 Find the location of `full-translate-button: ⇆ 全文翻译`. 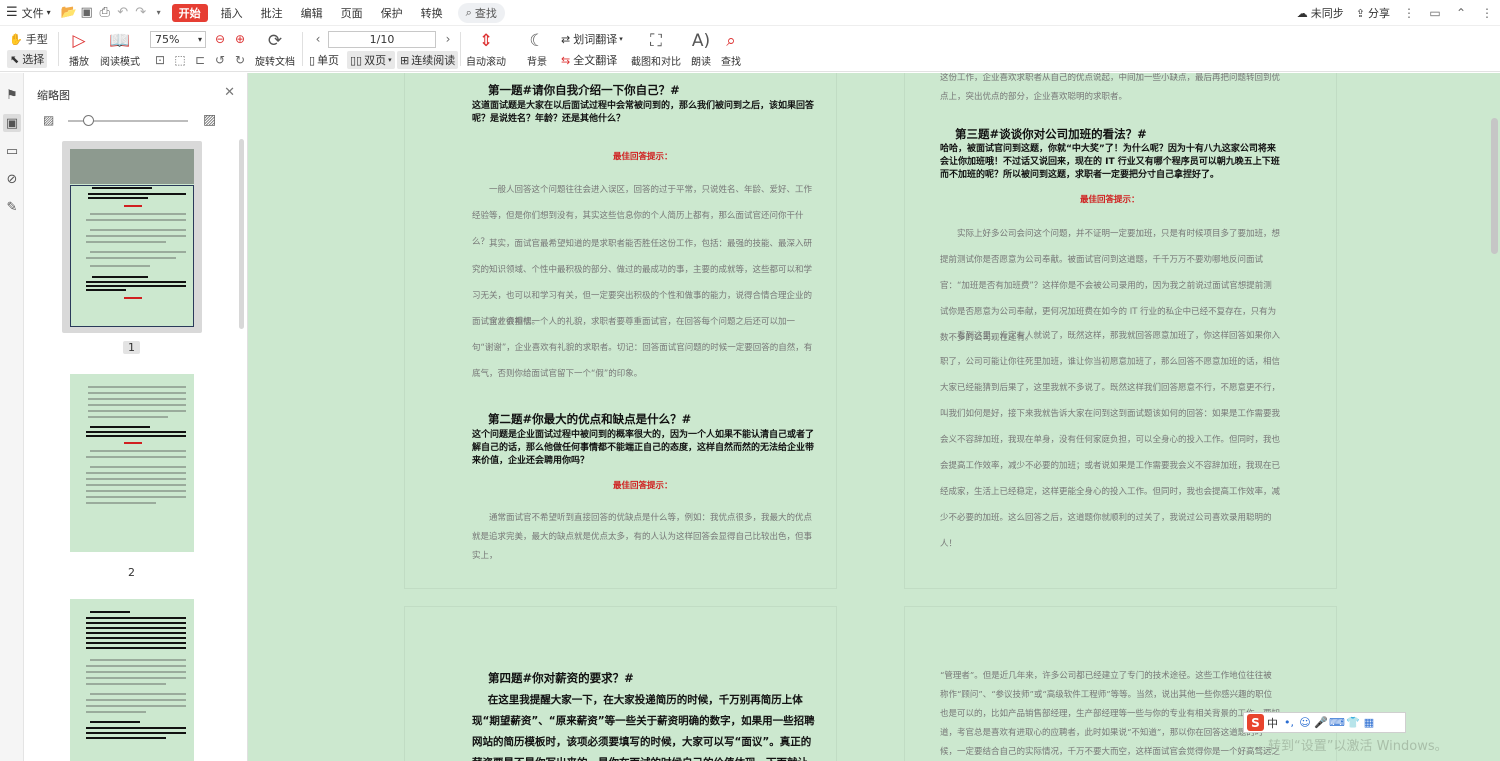

full-translate-button: ⇆ 全文翻译 is located at coordinates (589, 60).